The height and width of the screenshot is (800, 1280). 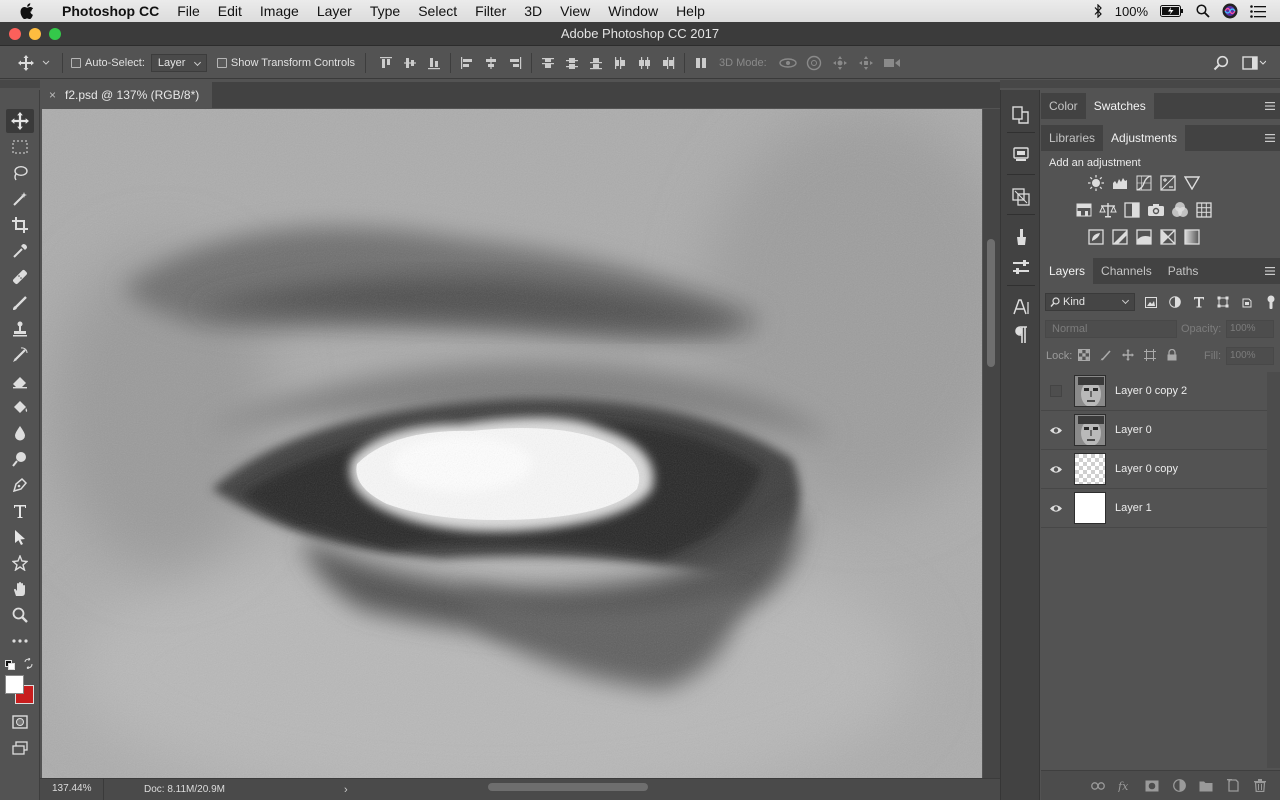 I want to click on lock-transparent-pixels-icon, so click(x=1084, y=355).